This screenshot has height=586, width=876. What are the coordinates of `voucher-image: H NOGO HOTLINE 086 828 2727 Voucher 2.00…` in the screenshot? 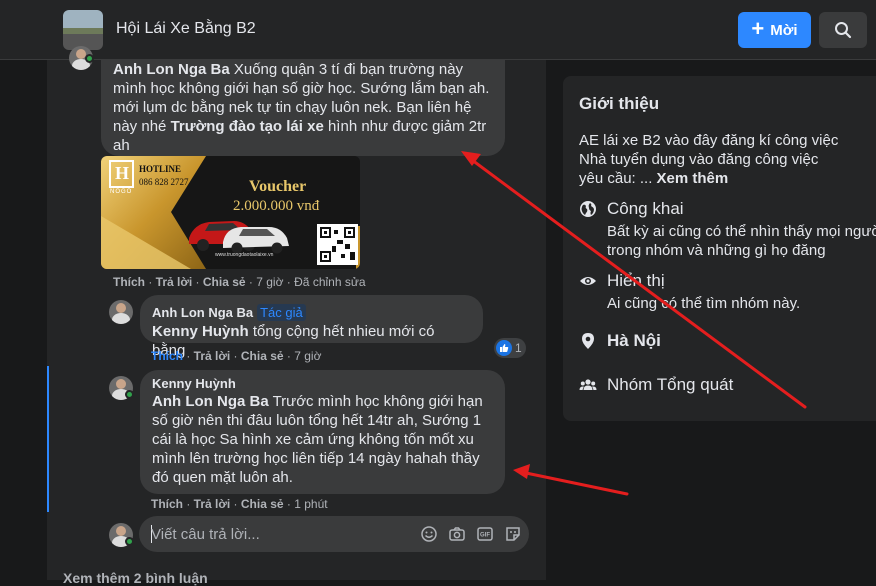 It's located at (230, 212).